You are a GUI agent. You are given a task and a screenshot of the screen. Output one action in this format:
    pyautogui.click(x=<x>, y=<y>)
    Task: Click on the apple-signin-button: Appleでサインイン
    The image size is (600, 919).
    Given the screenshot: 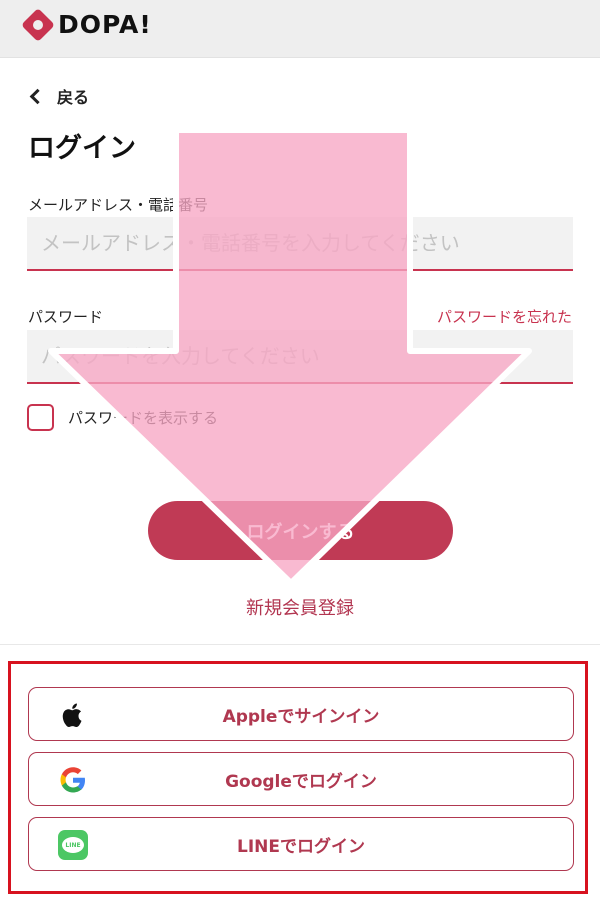 What is the action you would take?
    pyautogui.click(x=301, y=714)
    